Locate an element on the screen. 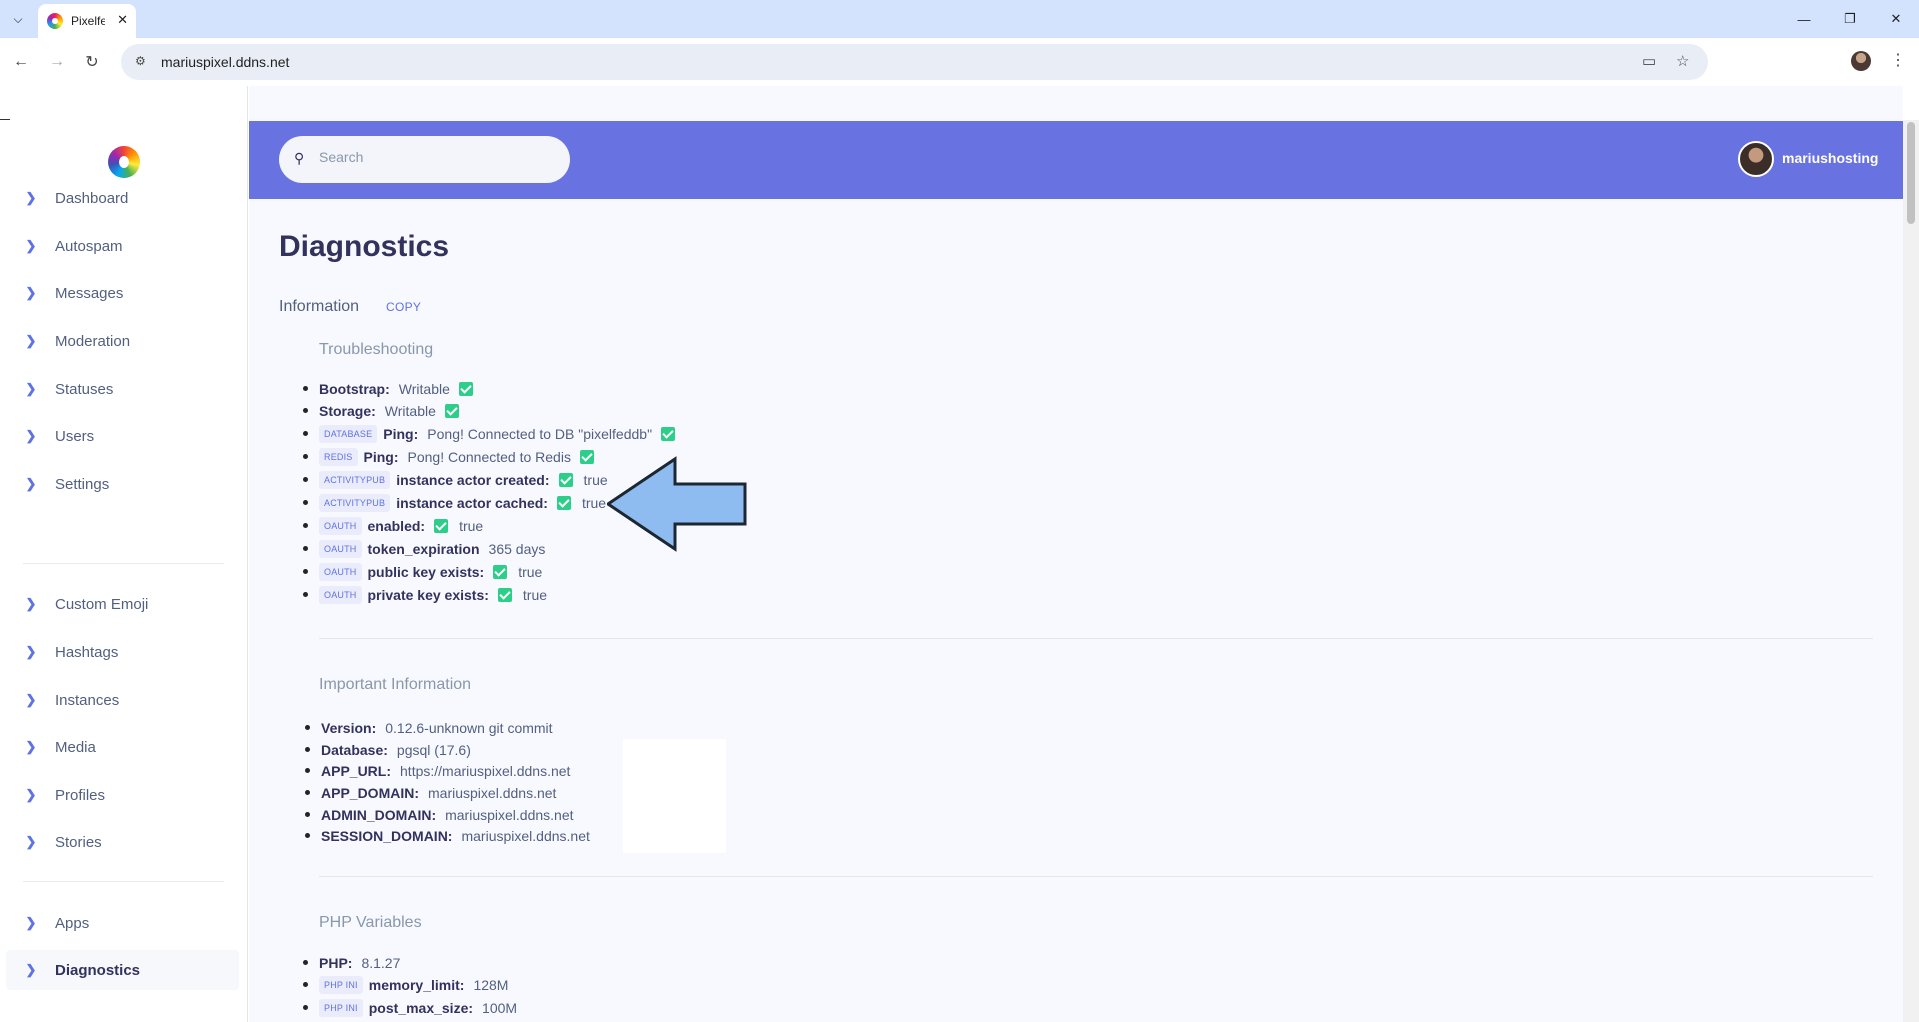 The image size is (1919, 1022). sidebar-item-custom-emoji: ❯ Custom Emoji is located at coordinates (122, 604).